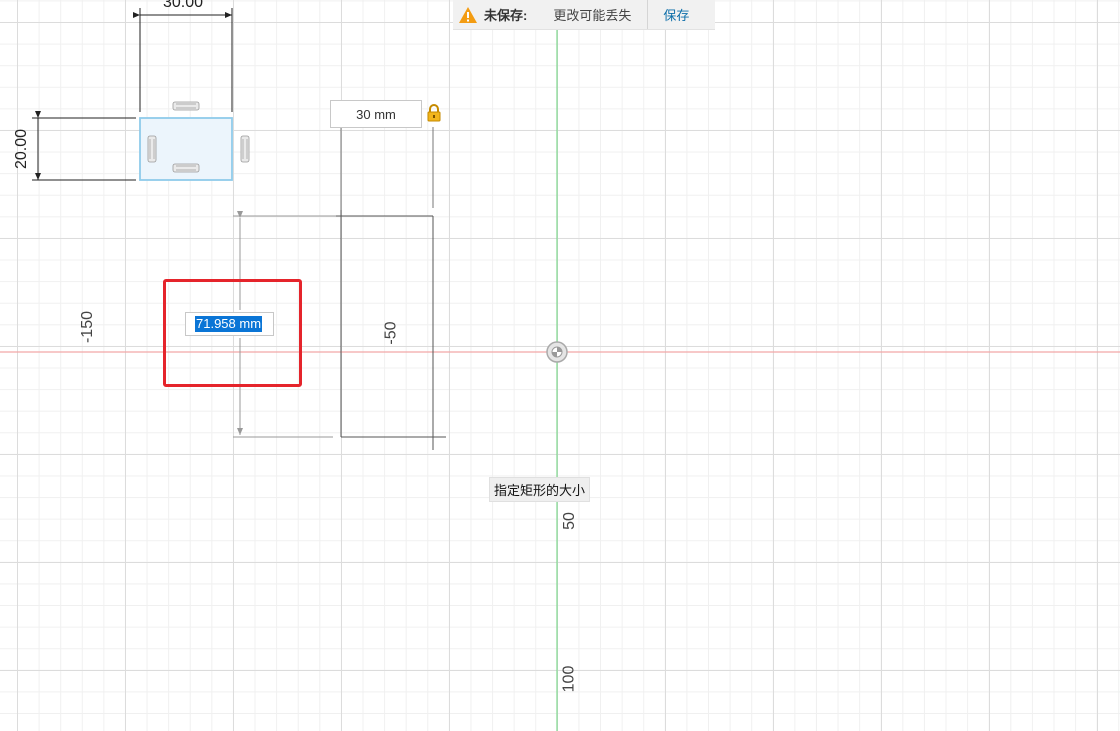  What do you see at coordinates (376, 114) in the screenshot?
I see `width-dimension-input: 30 mm` at bounding box center [376, 114].